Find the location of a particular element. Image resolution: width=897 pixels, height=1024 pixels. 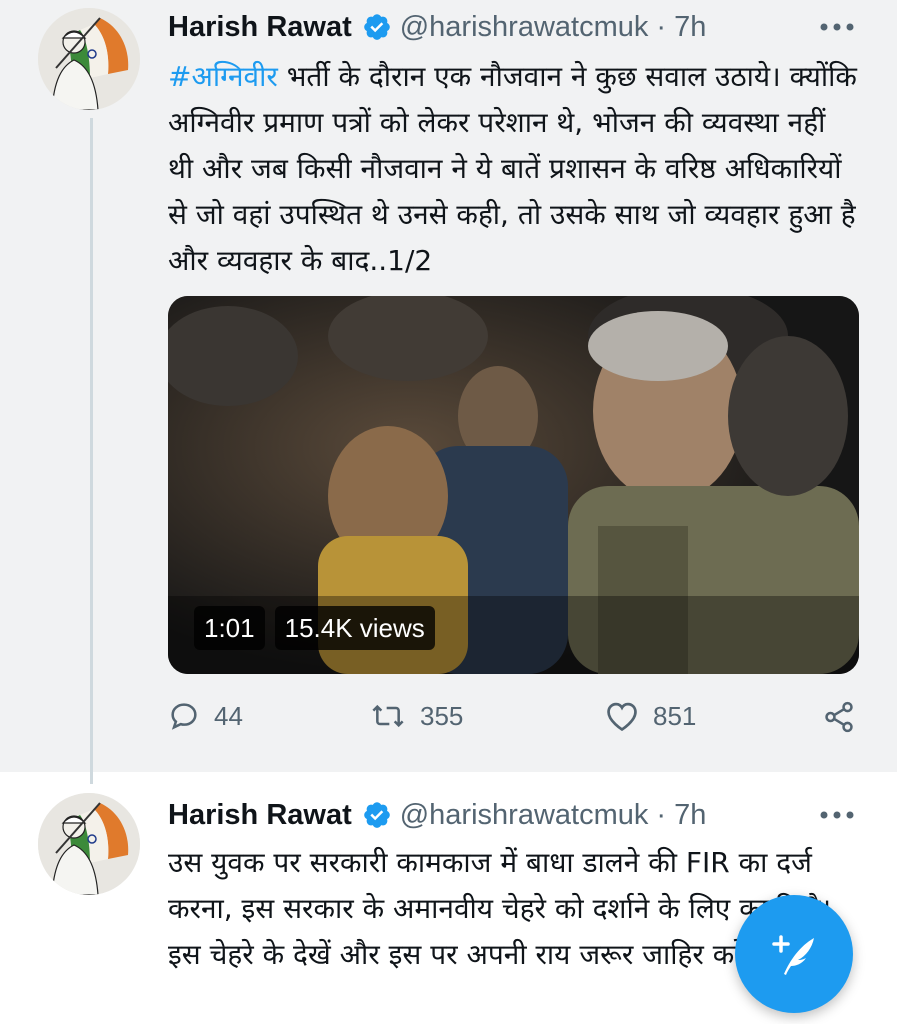

video-views: 15.4K views is located at coordinates (354, 628).